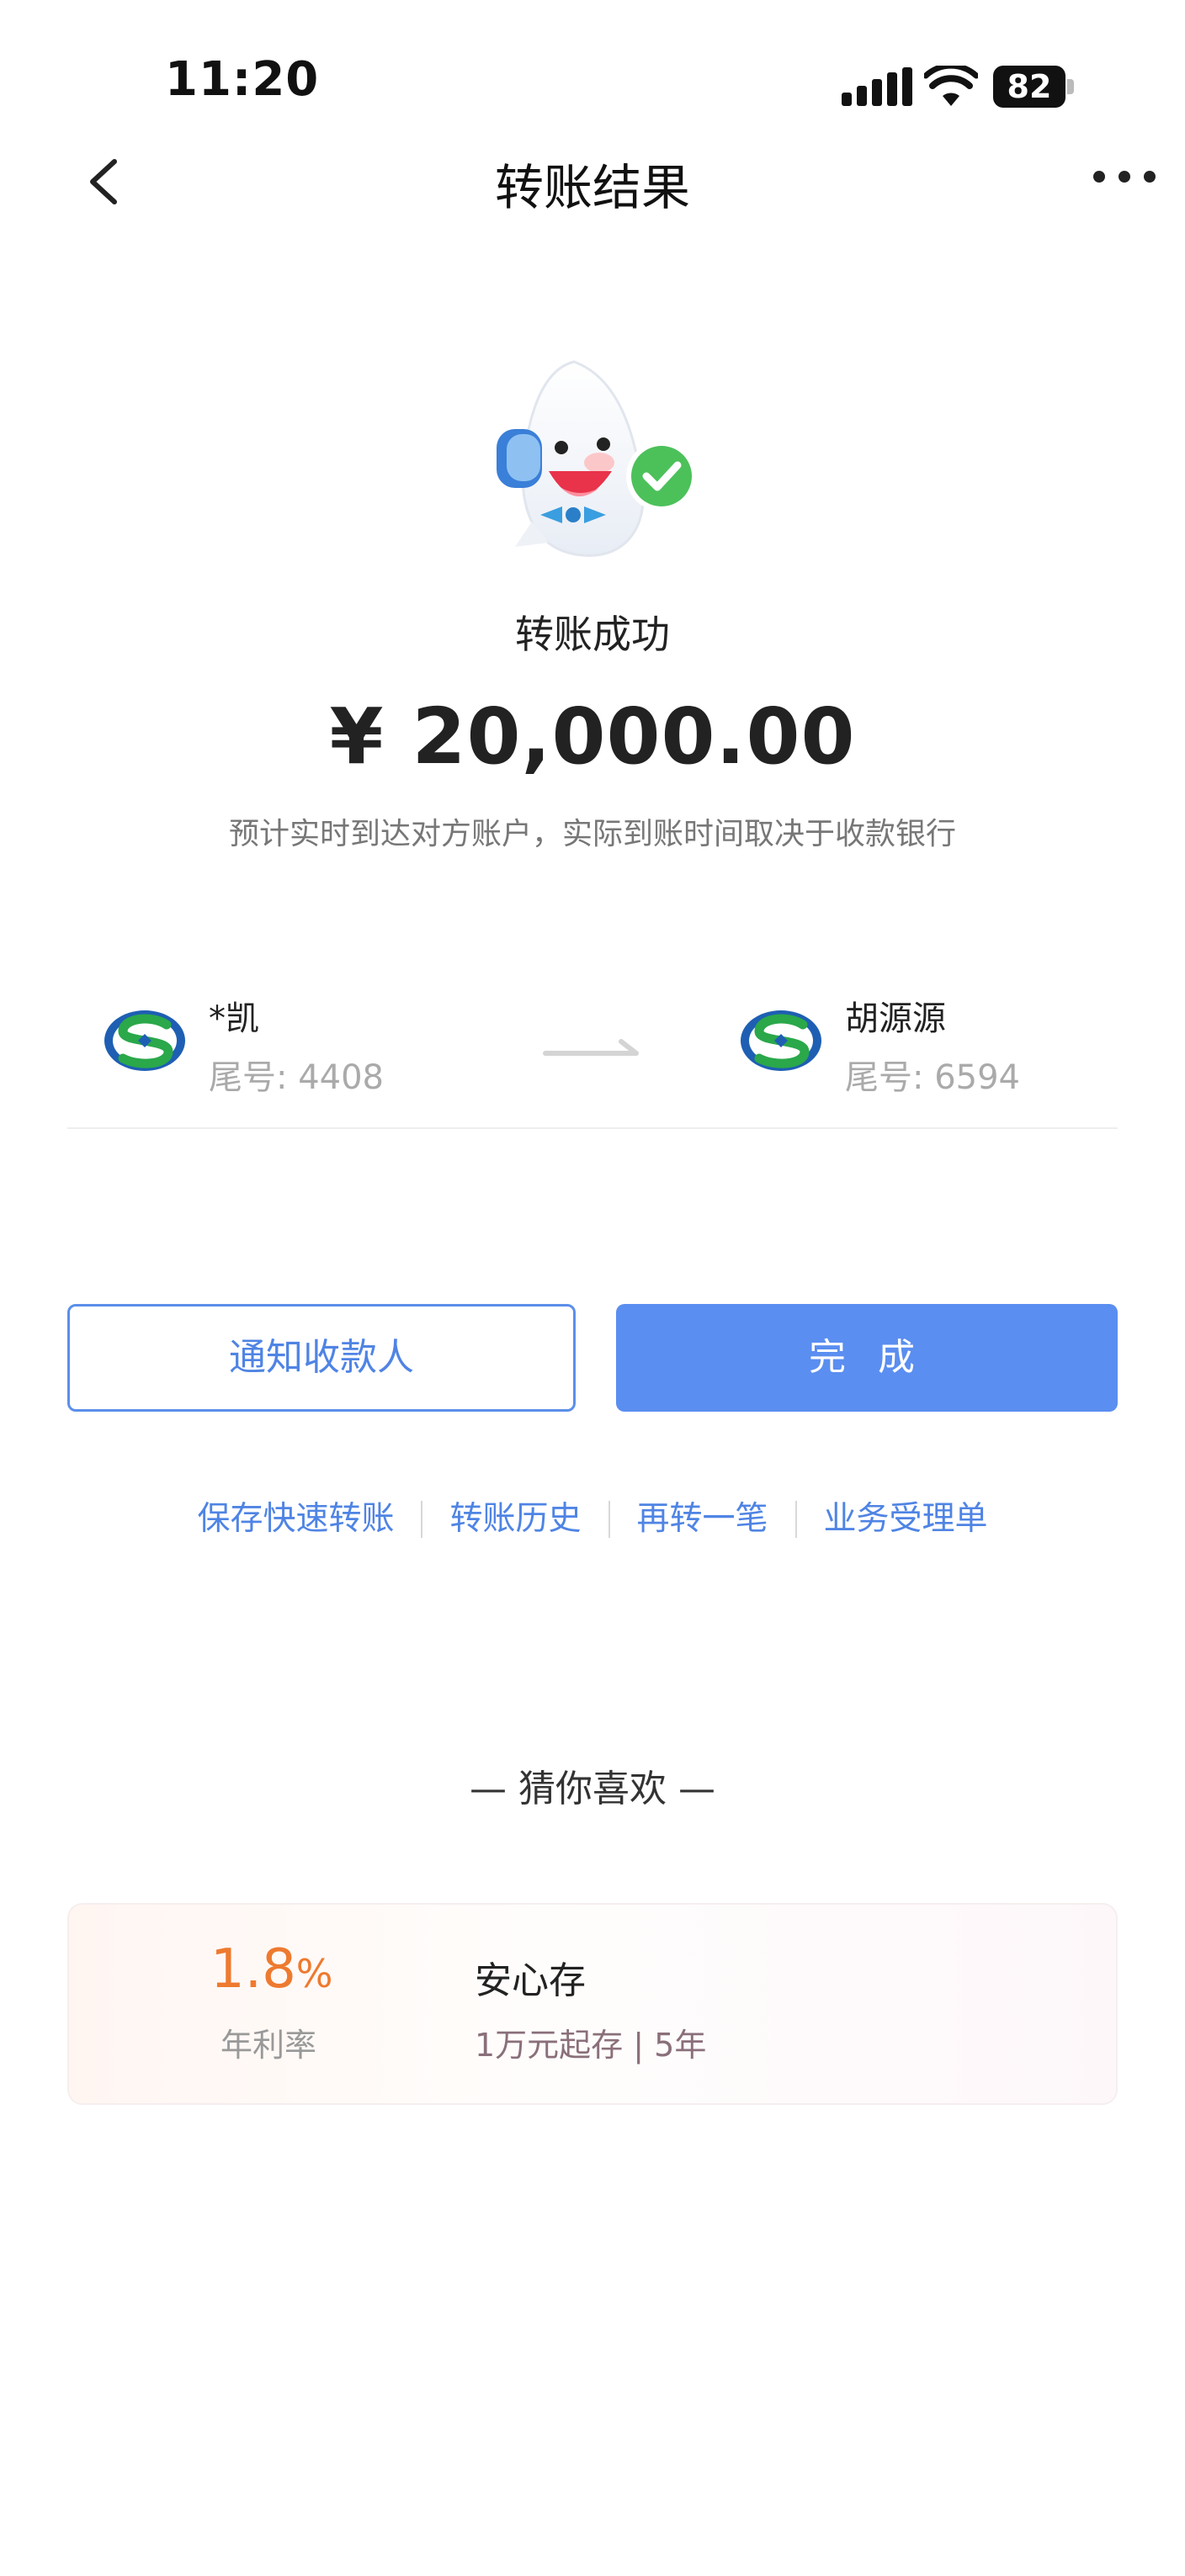 The width and height of the screenshot is (1185, 2576). What do you see at coordinates (951, 86) in the screenshot?
I see `wifi-icon` at bounding box center [951, 86].